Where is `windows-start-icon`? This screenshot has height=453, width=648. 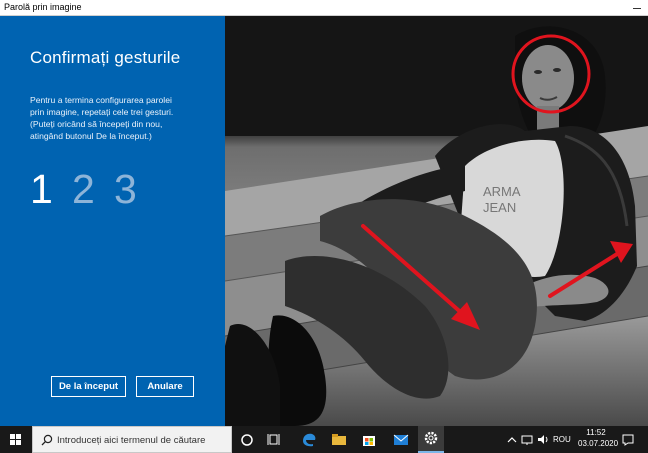
windows-start-icon is located at coordinates (15, 439).